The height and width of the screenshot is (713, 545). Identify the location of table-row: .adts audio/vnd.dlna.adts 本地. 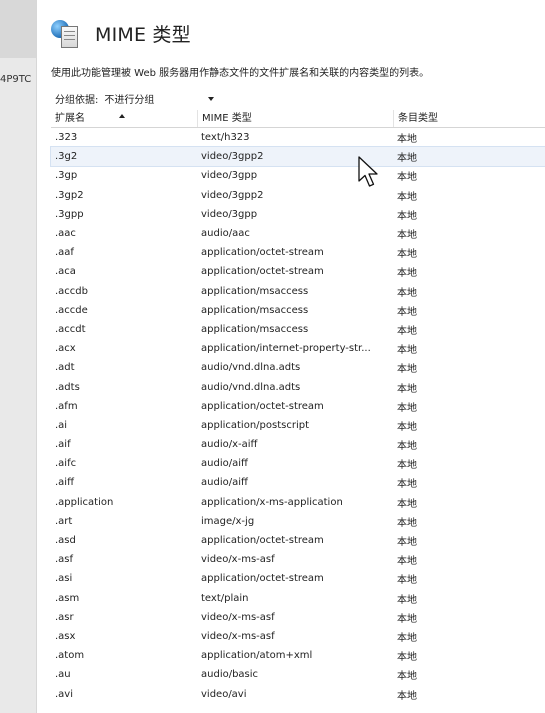
(298, 386).